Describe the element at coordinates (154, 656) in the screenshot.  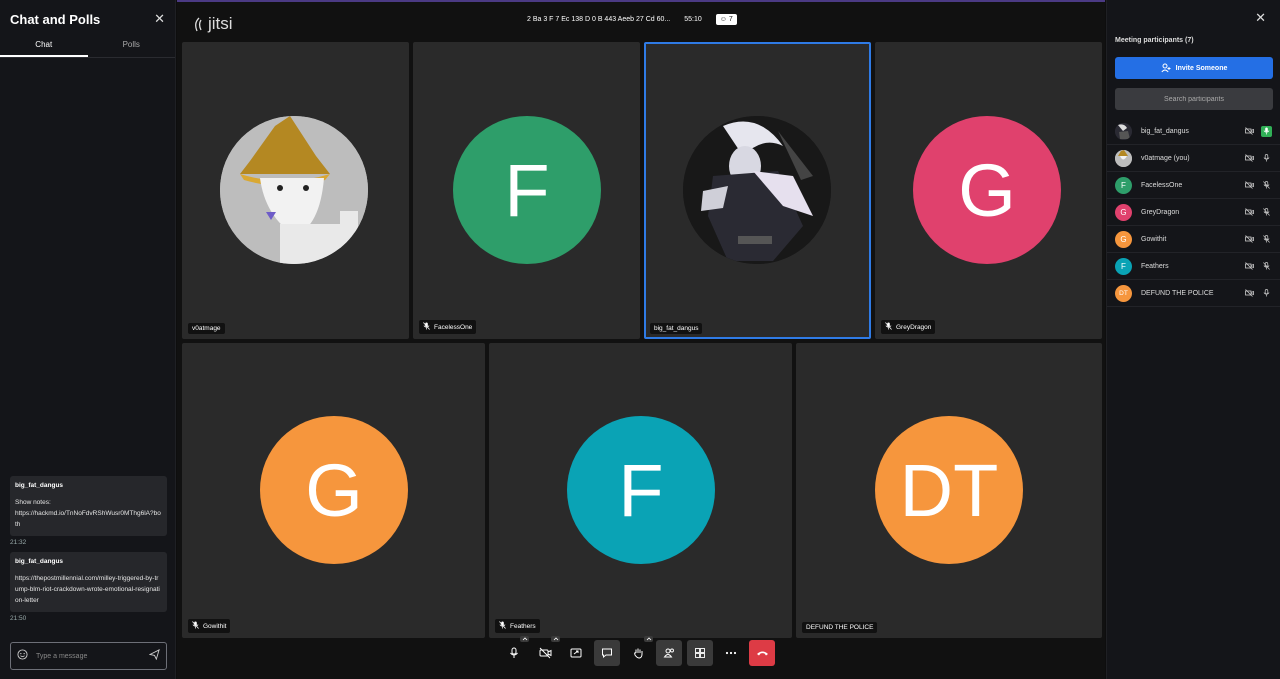
I see `send-icon` at that location.